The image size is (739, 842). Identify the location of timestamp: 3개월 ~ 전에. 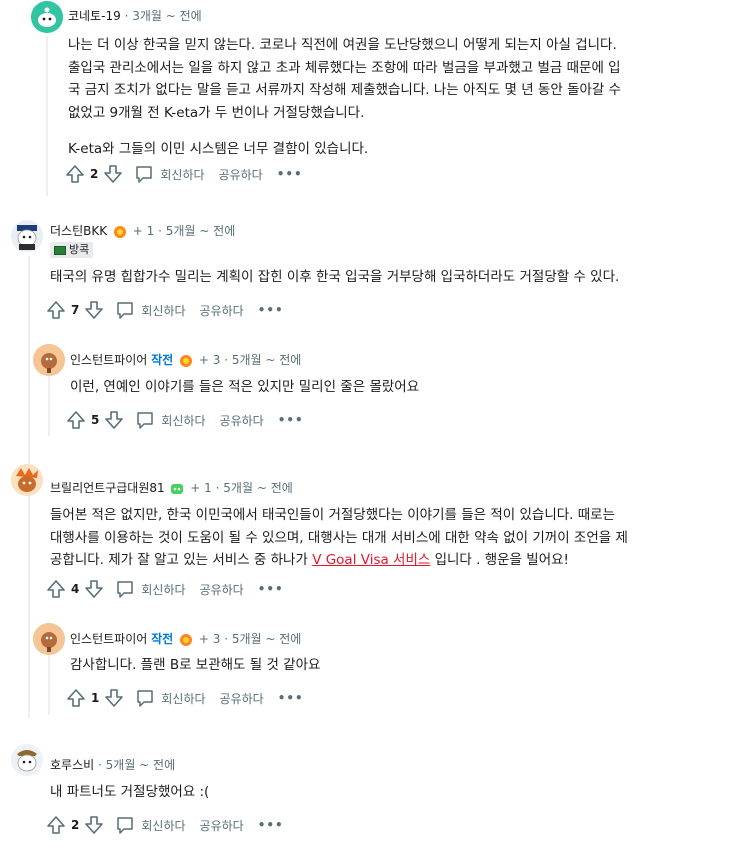
(166, 16).